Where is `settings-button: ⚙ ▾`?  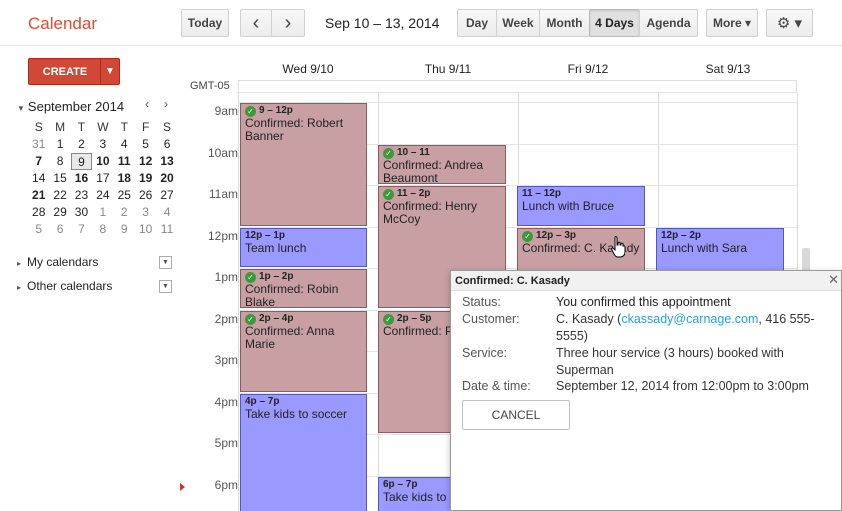
settings-button: ⚙ ▾ is located at coordinates (789, 23).